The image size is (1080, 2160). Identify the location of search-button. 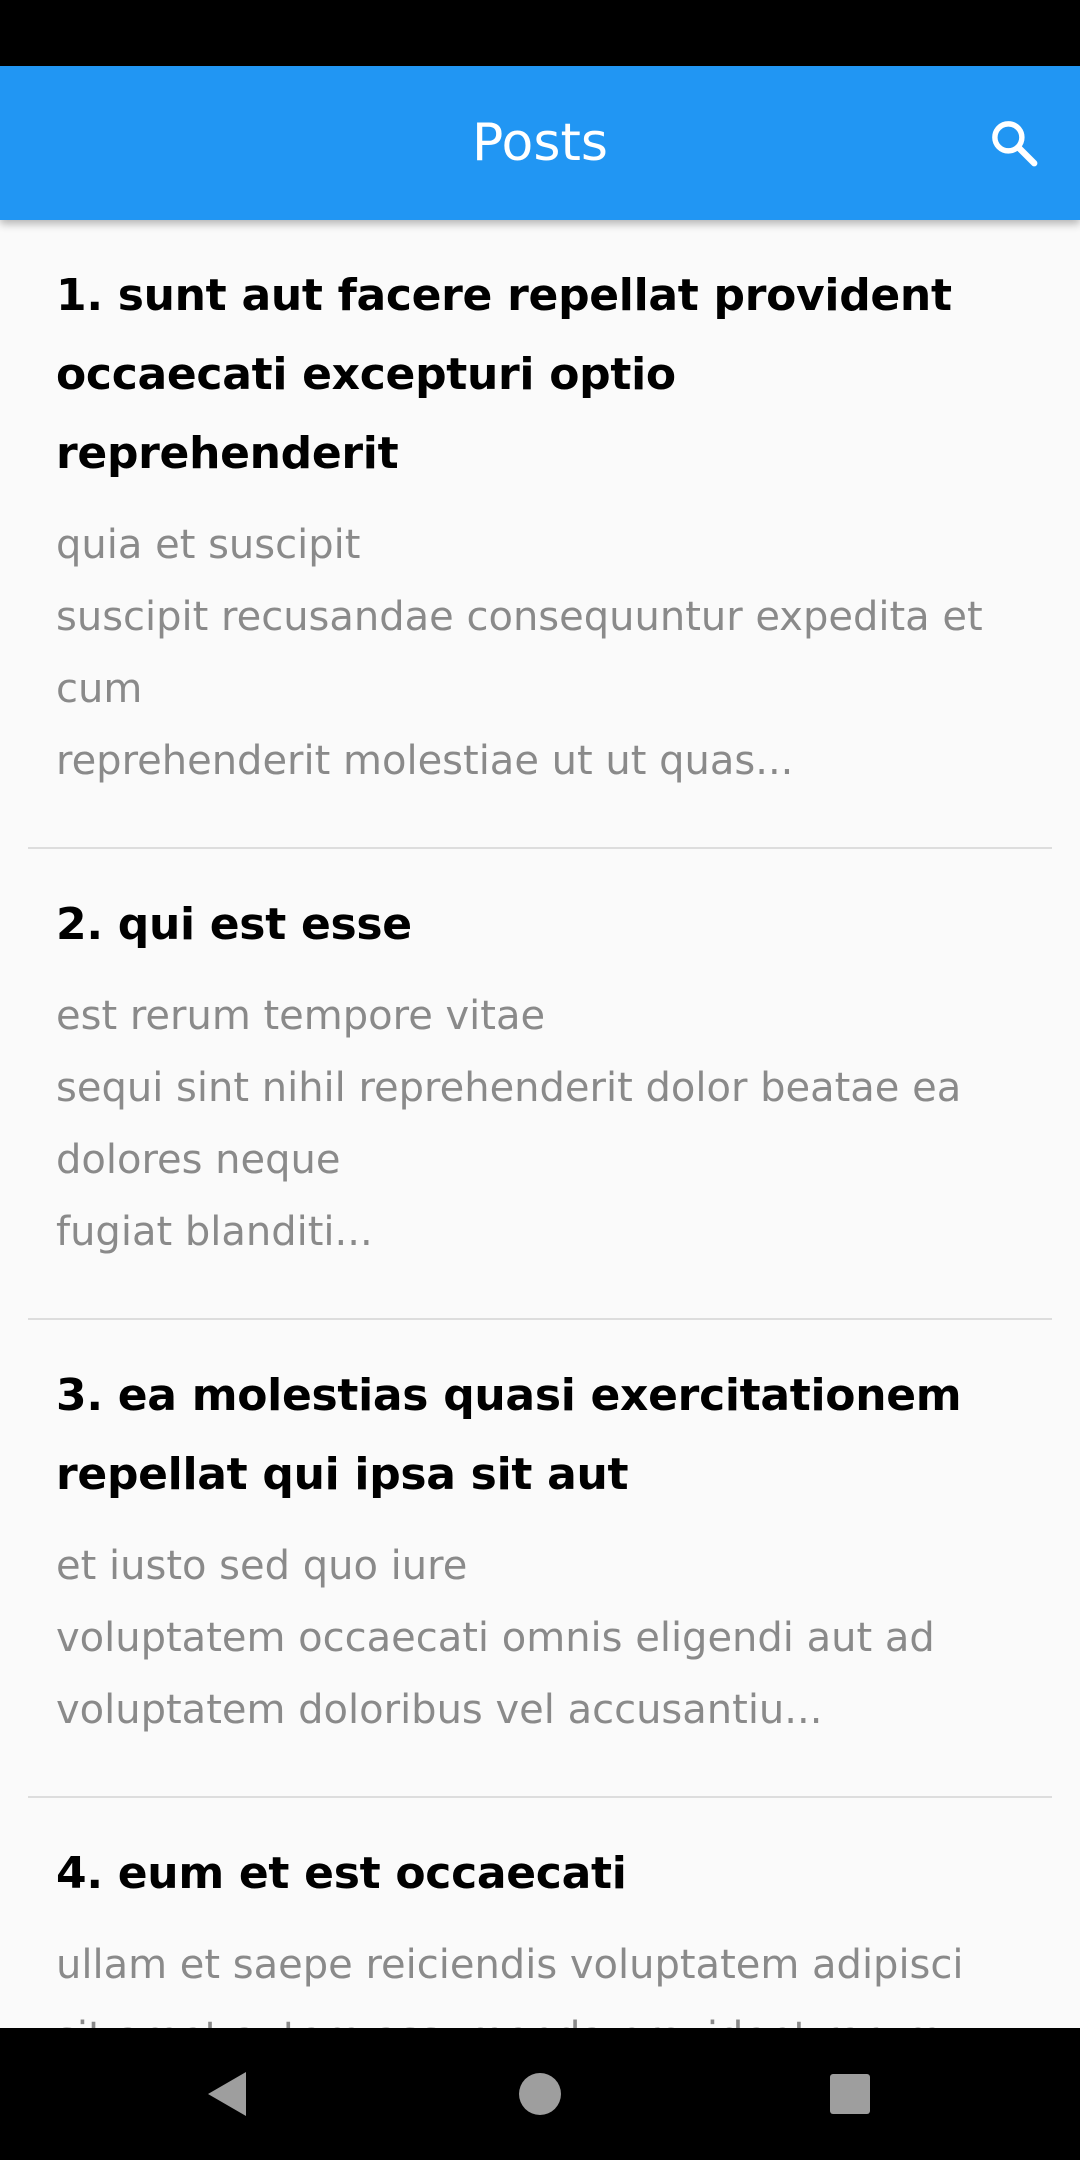
(1014, 143).